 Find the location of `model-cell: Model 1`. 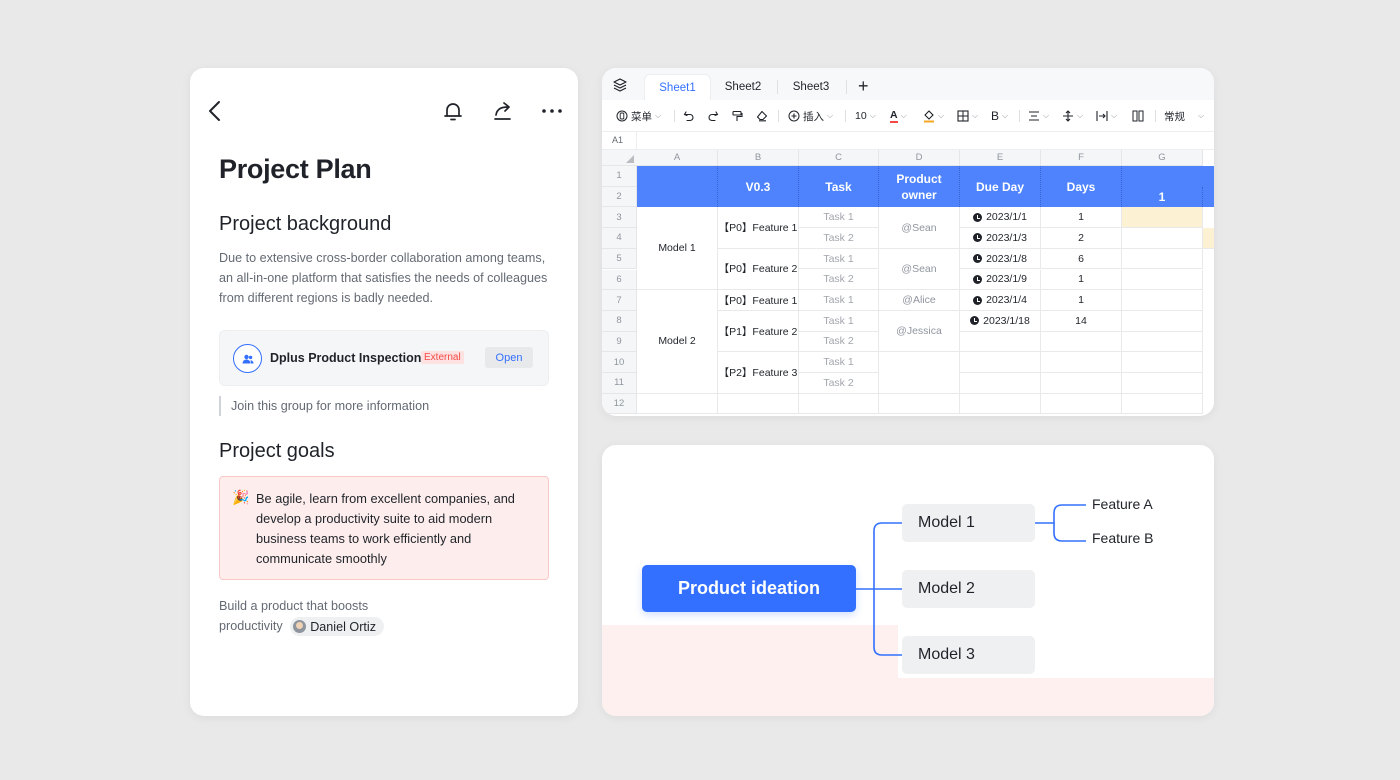

model-cell: Model 1 is located at coordinates (677, 249).